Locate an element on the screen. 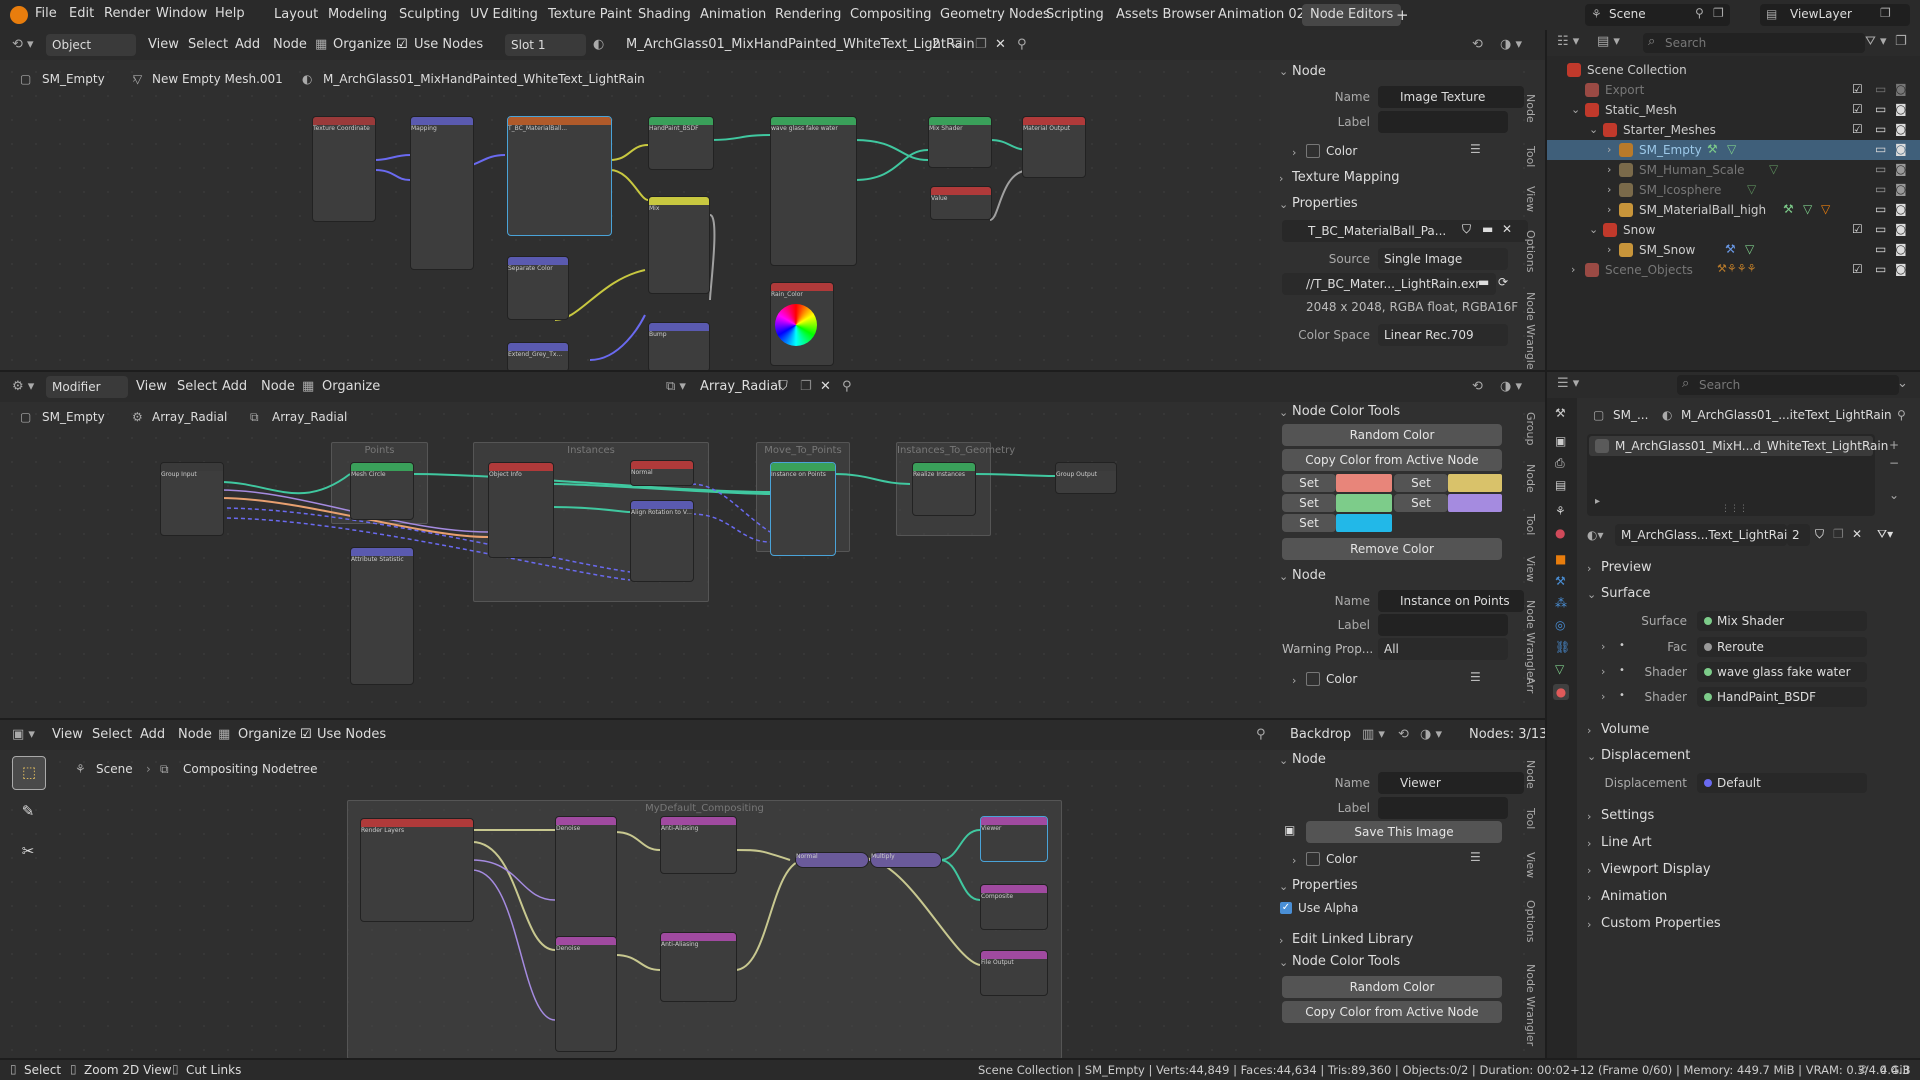 The width and height of the screenshot is (1920, 1080). output-tab-icon: ⎙ is located at coordinates (1560, 463).